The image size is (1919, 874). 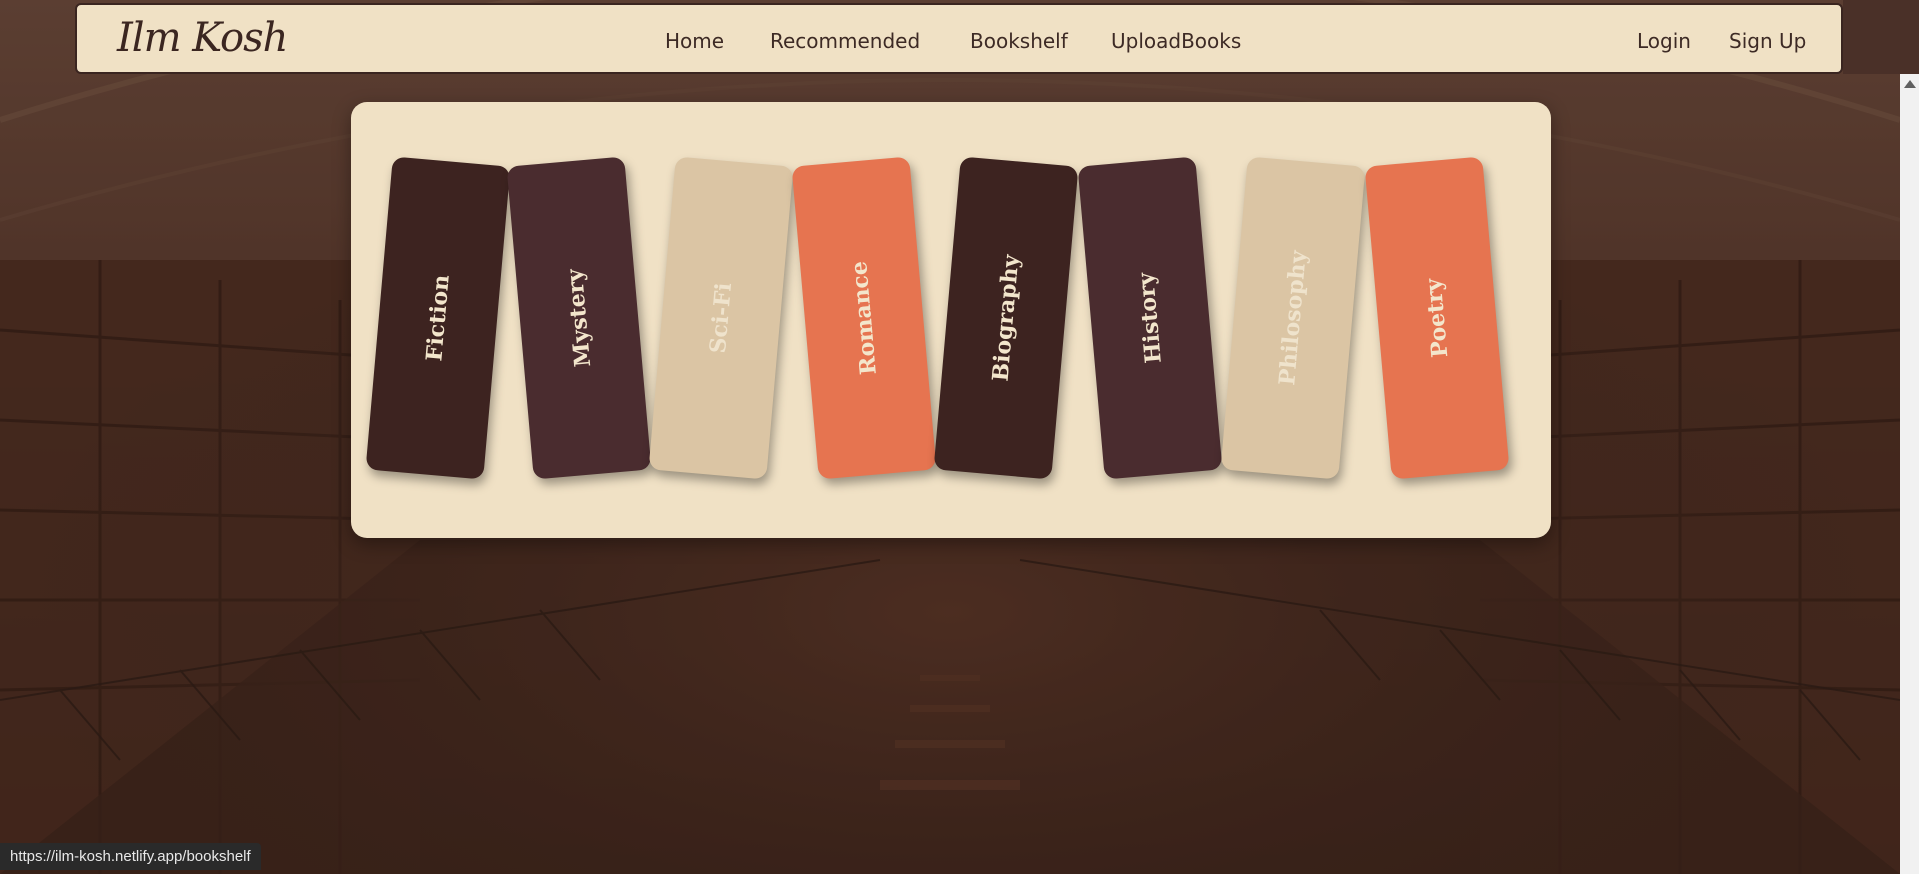 I want to click on nav-uploadbooks-link: UploadBooks, so click(x=1176, y=41).